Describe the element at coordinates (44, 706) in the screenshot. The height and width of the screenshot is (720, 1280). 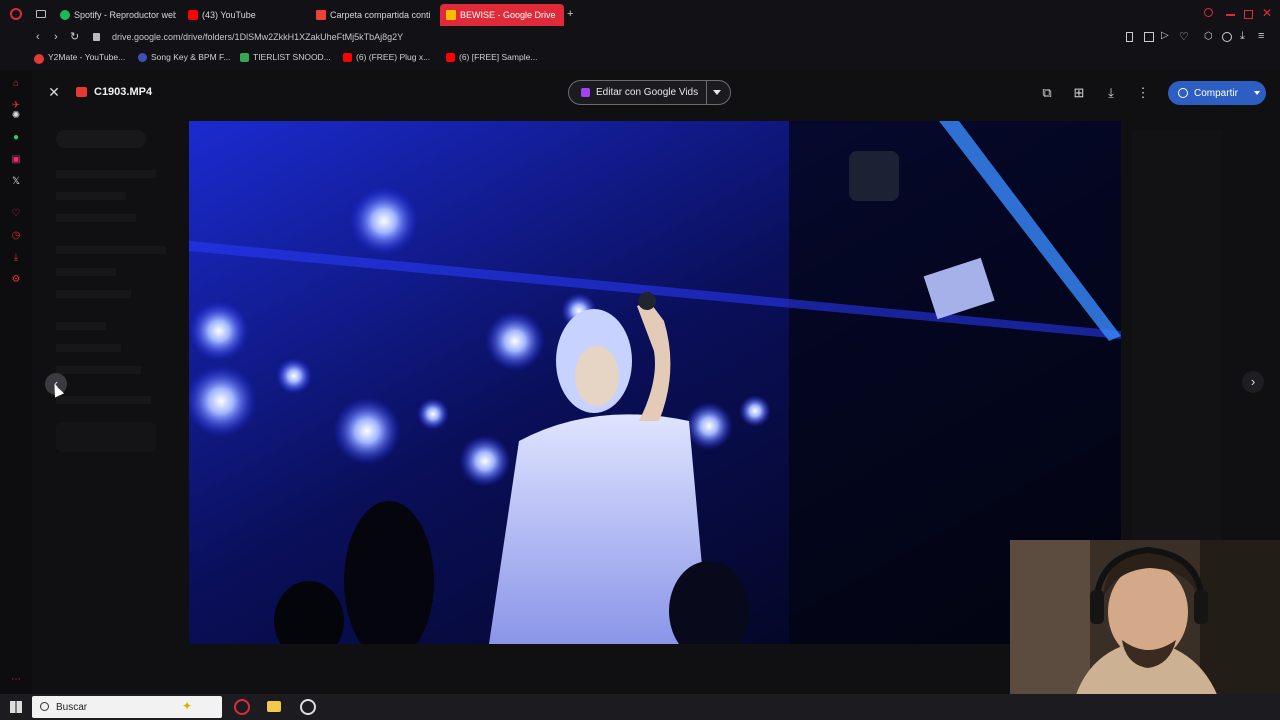
I see `search-icon` at that location.